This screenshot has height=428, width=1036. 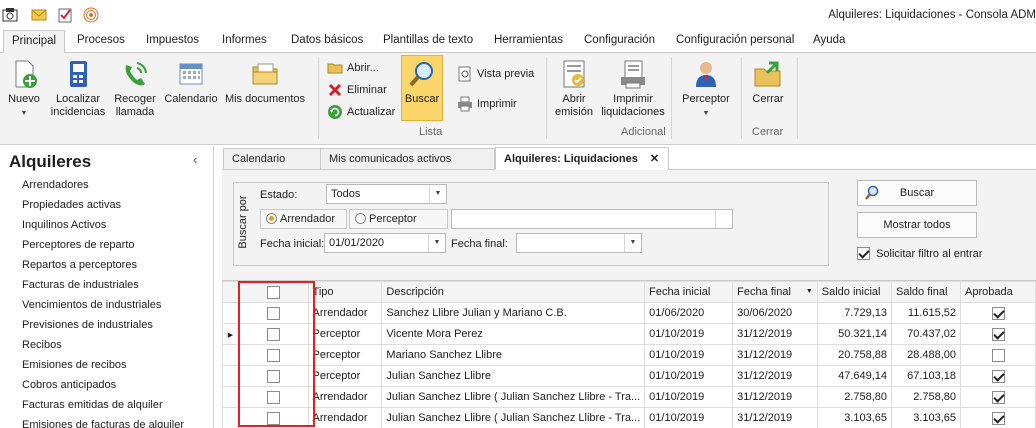 I want to click on sidebar-item-inquilinos-activos: Inquilinos Activos, so click(x=64, y=225).